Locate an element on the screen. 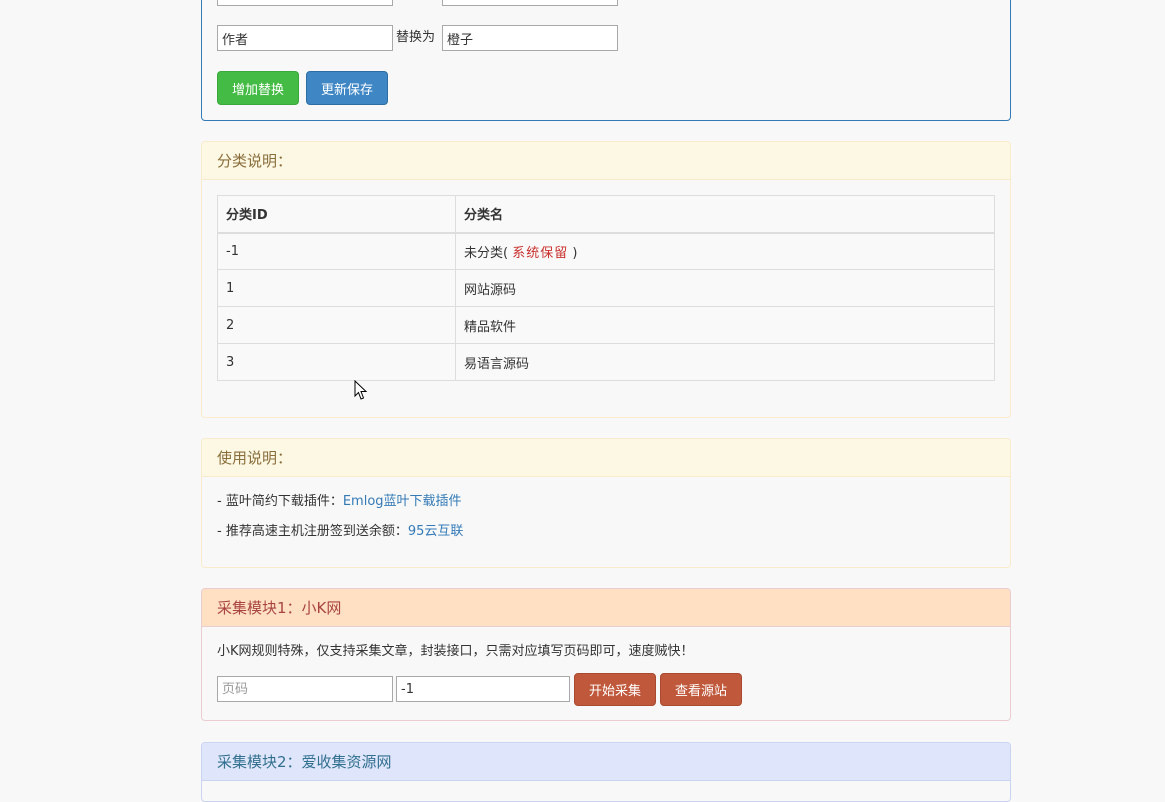 The image size is (1165, 802). category-panel-heading: 分类说明： is located at coordinates (606, 161).